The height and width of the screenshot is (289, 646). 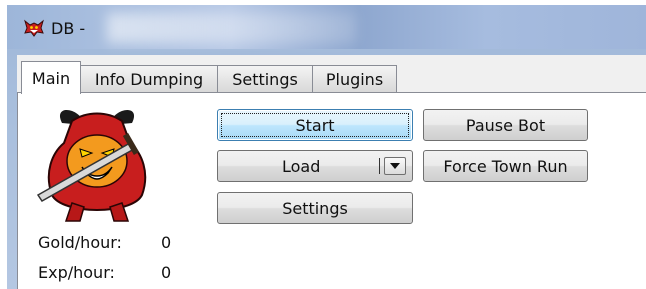 I want to click on demon-logo-icon, so click(x=91, y=166).